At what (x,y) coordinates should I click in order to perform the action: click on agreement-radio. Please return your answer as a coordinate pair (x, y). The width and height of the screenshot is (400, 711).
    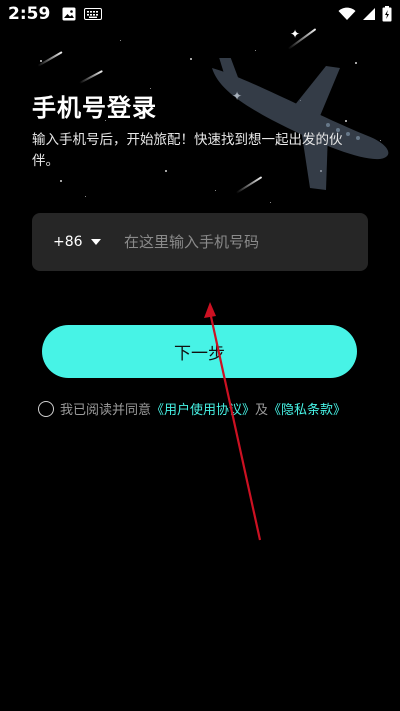
    Looking at the image, I should click on (46, 408).